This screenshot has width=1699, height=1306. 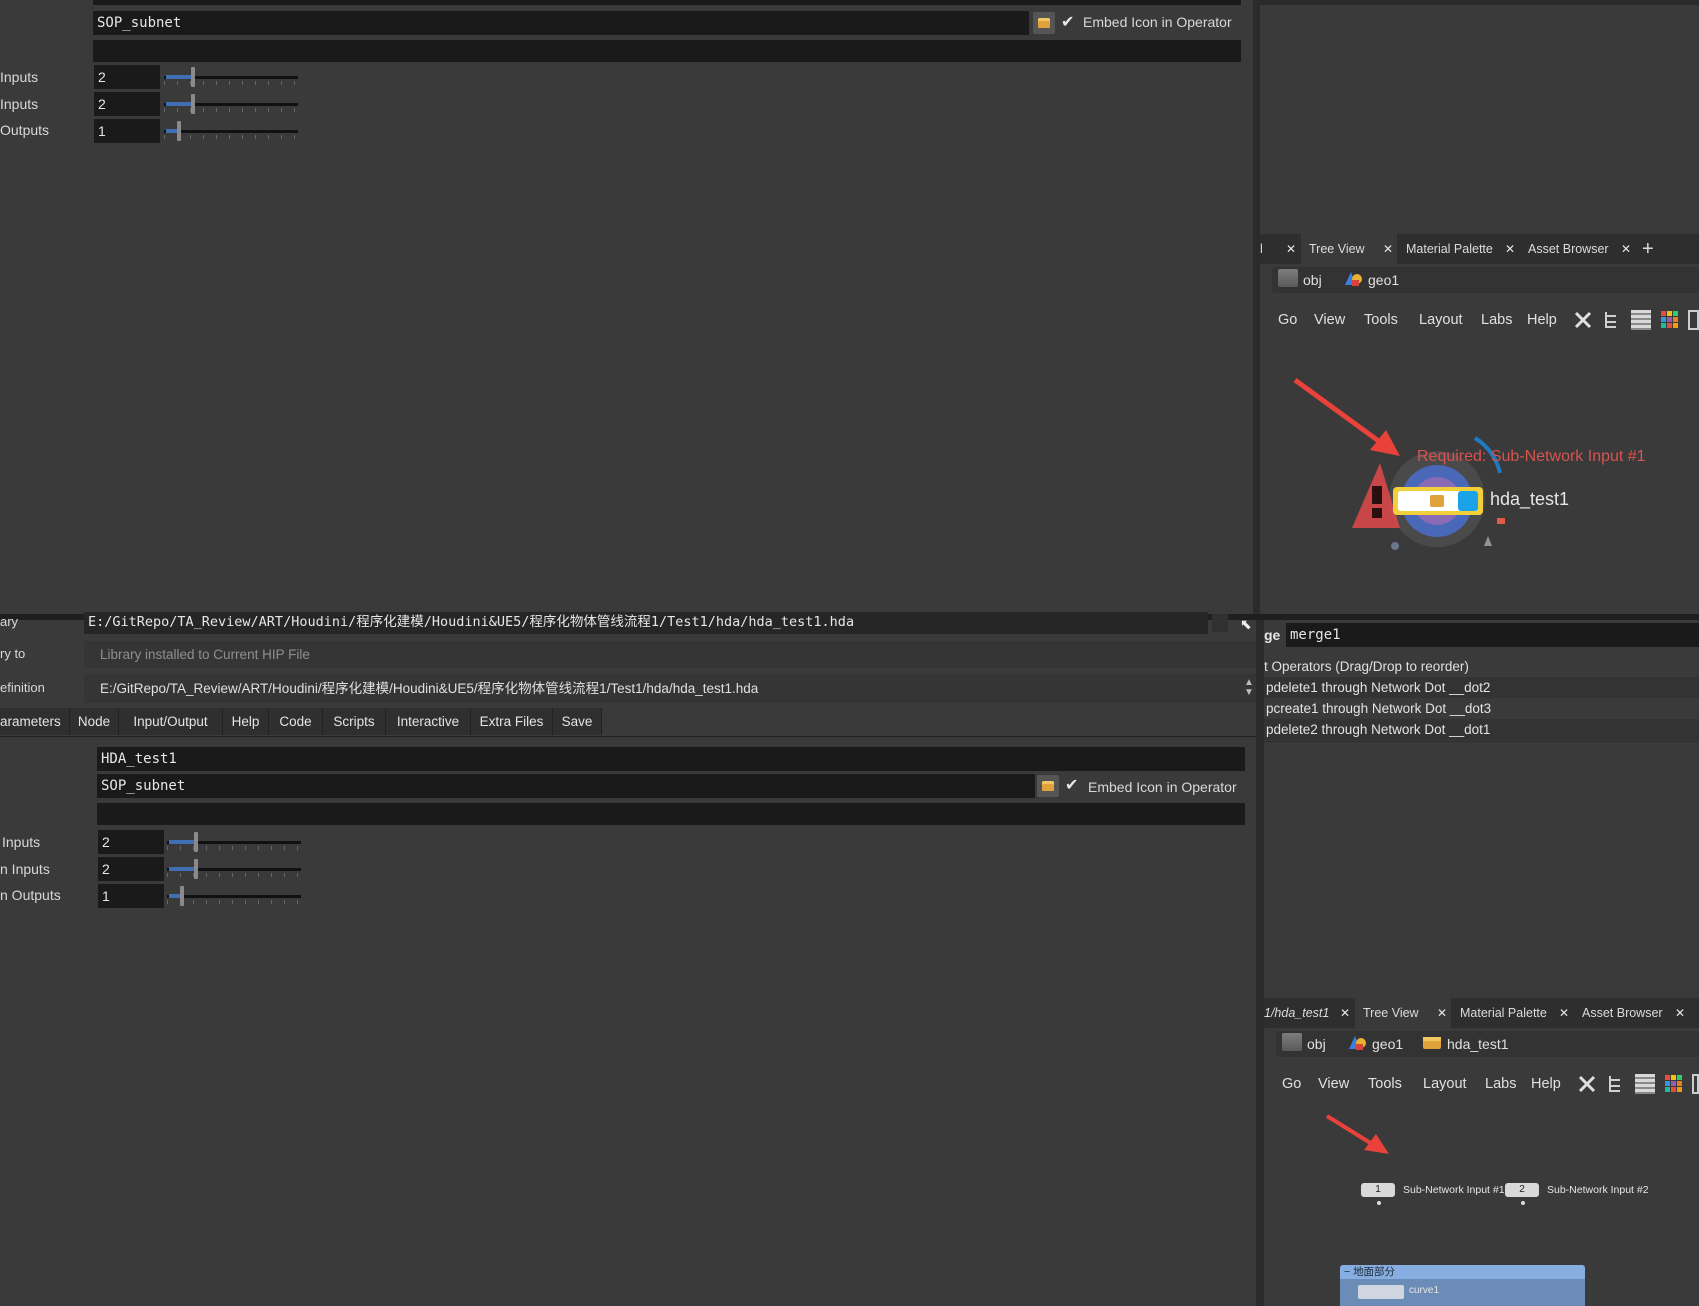 What do you see at coordinates (671, 759) in the screenshot?
I see `label-field: HDA_test1` at bounding box center [671, 759].